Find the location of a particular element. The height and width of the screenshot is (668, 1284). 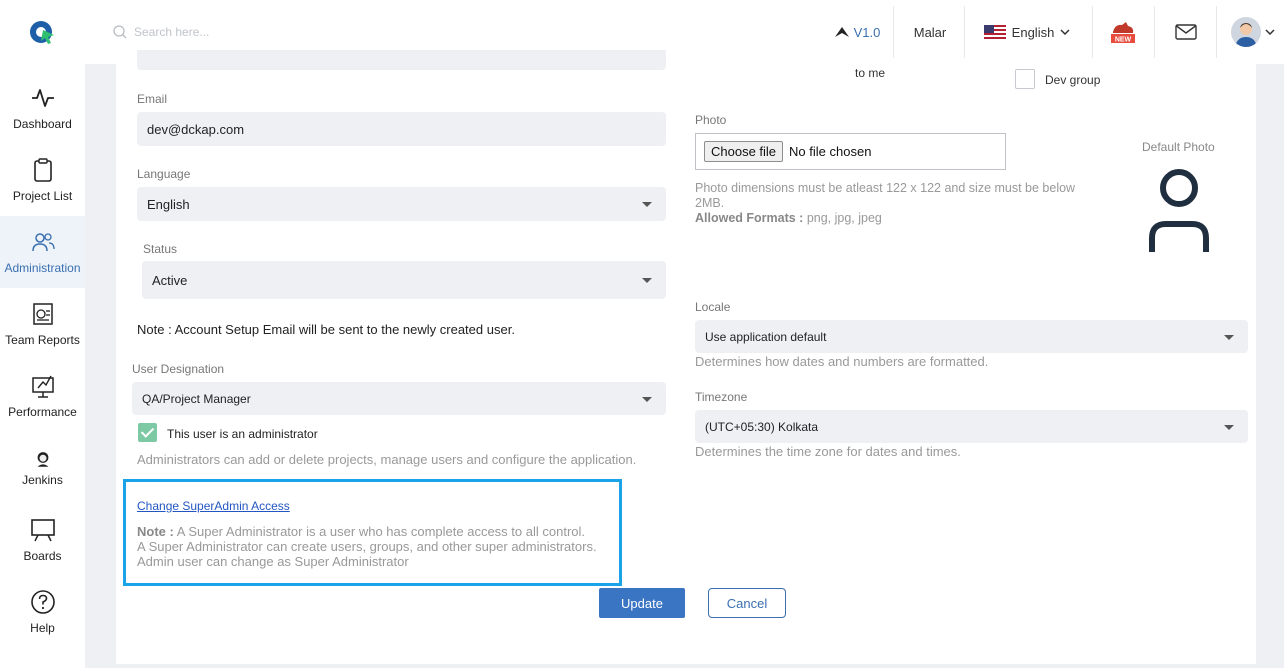

sidebar-item-boards: Boards is located at coordinates (42, 540).